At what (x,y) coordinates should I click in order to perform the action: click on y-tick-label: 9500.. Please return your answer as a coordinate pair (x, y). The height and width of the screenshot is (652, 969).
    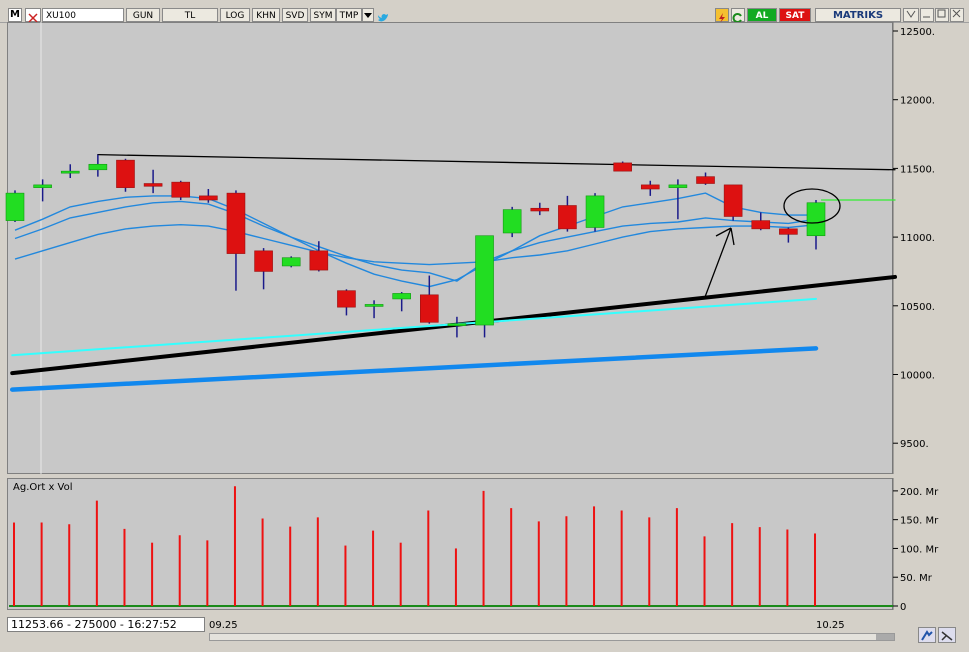
    Looking at the image, I should click on (914, 444).